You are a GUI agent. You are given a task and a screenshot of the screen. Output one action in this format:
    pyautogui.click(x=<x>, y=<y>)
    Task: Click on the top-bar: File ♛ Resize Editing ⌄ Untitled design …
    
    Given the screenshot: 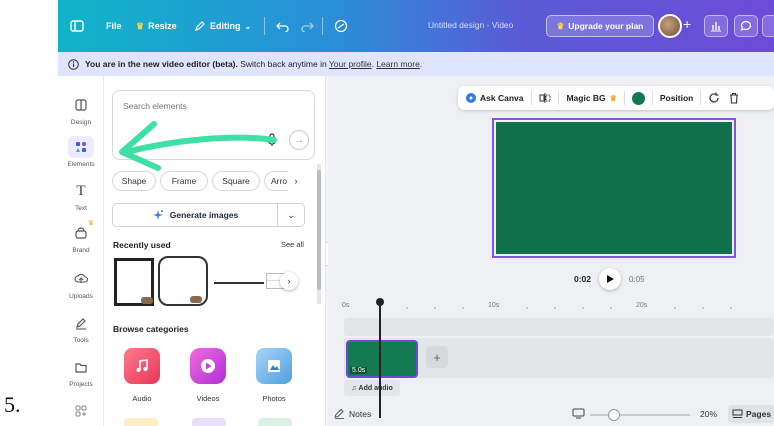 What is the action you would take?
    pyautogui.click(x=416, y=26)
    